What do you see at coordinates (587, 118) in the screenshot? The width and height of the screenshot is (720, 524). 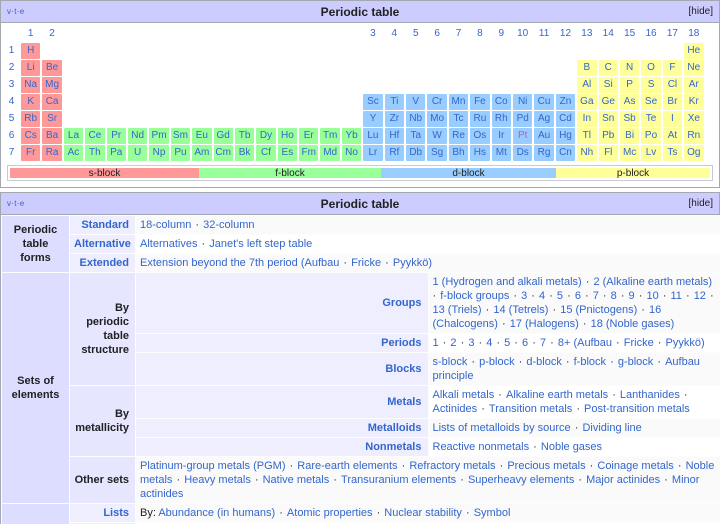 I see `element-link: In` at bounding box center [587, 118].